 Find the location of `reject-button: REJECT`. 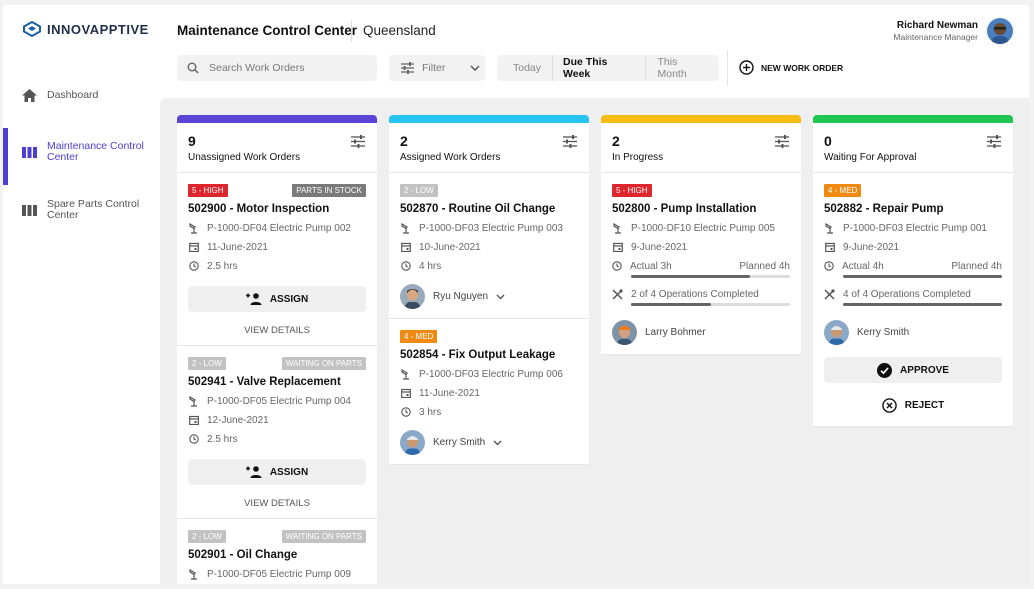

reject-button: REJECT is located at coordinates (913, 405).